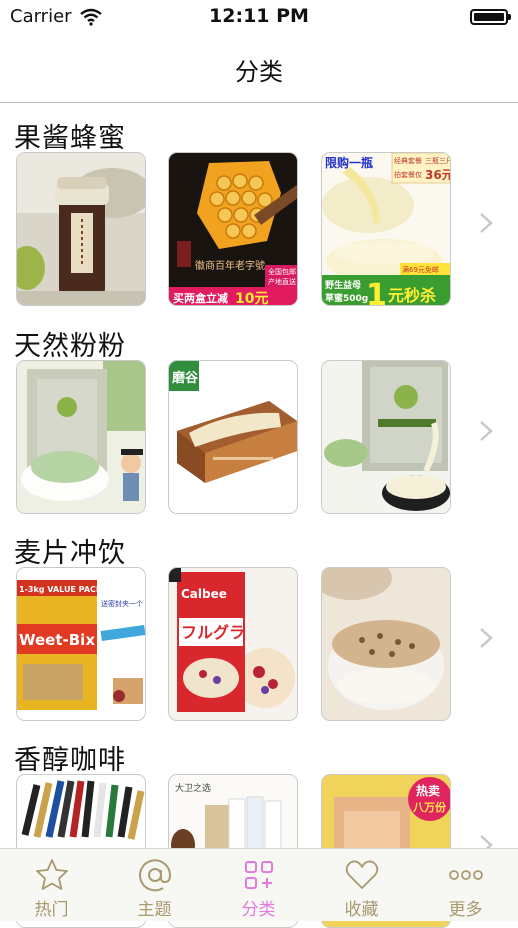  I want to click on tile-text-weetbix: Weet-Bix, so click(57, 640).